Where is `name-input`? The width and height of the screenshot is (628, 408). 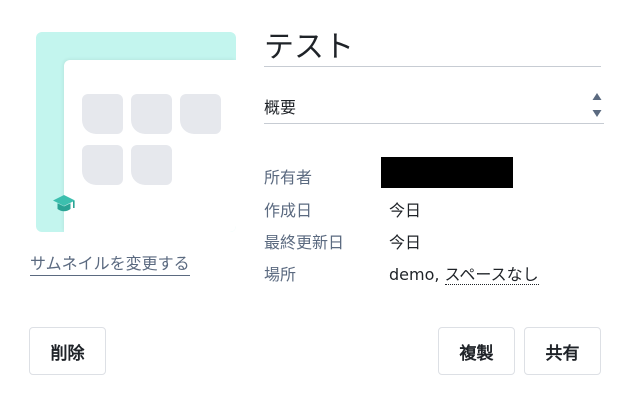
name-input is located at coordinates (432, 44).